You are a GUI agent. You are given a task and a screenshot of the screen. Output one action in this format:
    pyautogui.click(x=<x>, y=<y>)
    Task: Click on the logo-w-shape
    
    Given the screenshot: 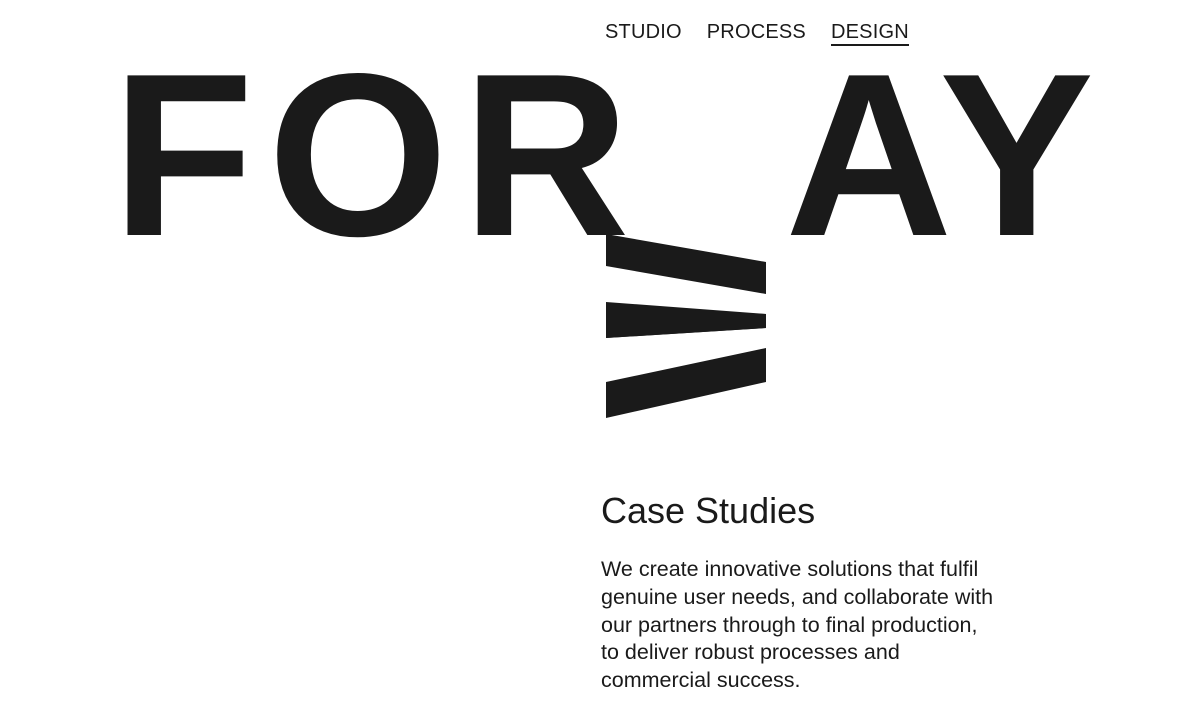 What is the action you would take?
    pyautogui.click(x=686, y=326)
    